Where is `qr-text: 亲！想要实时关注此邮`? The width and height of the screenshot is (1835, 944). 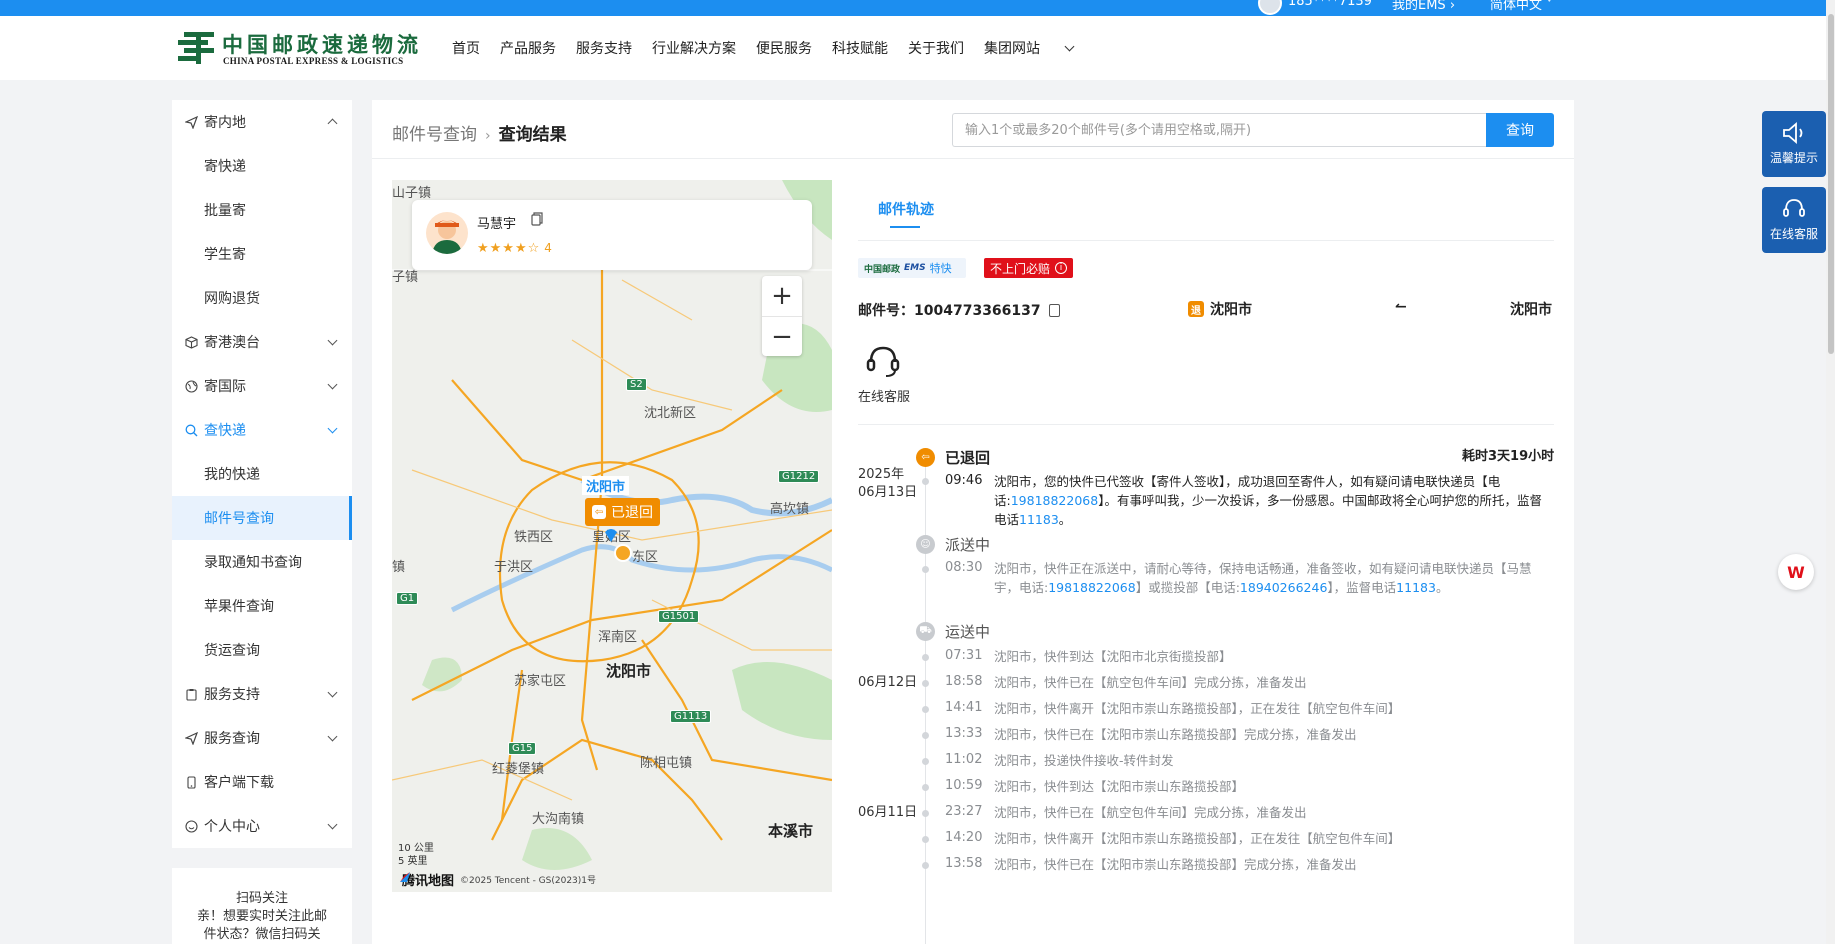 qr-text: 亲！想要实时关注此邮 is located at coordinates (261, 916).